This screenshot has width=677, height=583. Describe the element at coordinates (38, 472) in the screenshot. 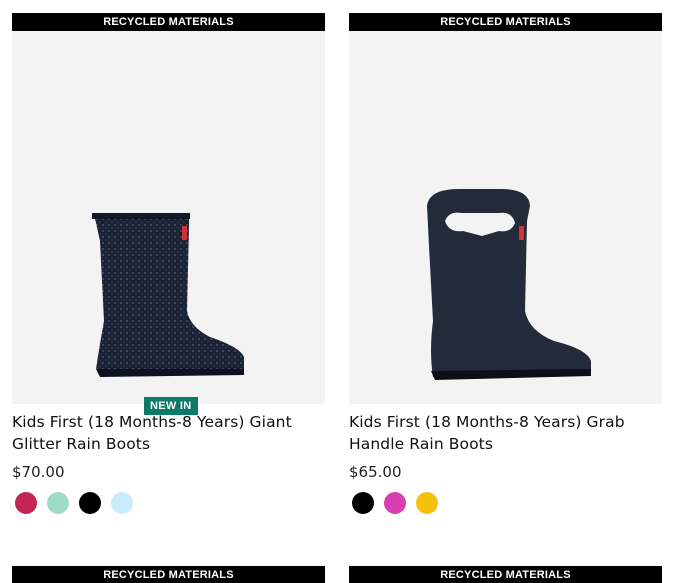

I see `product-price: $70.00` at that location.